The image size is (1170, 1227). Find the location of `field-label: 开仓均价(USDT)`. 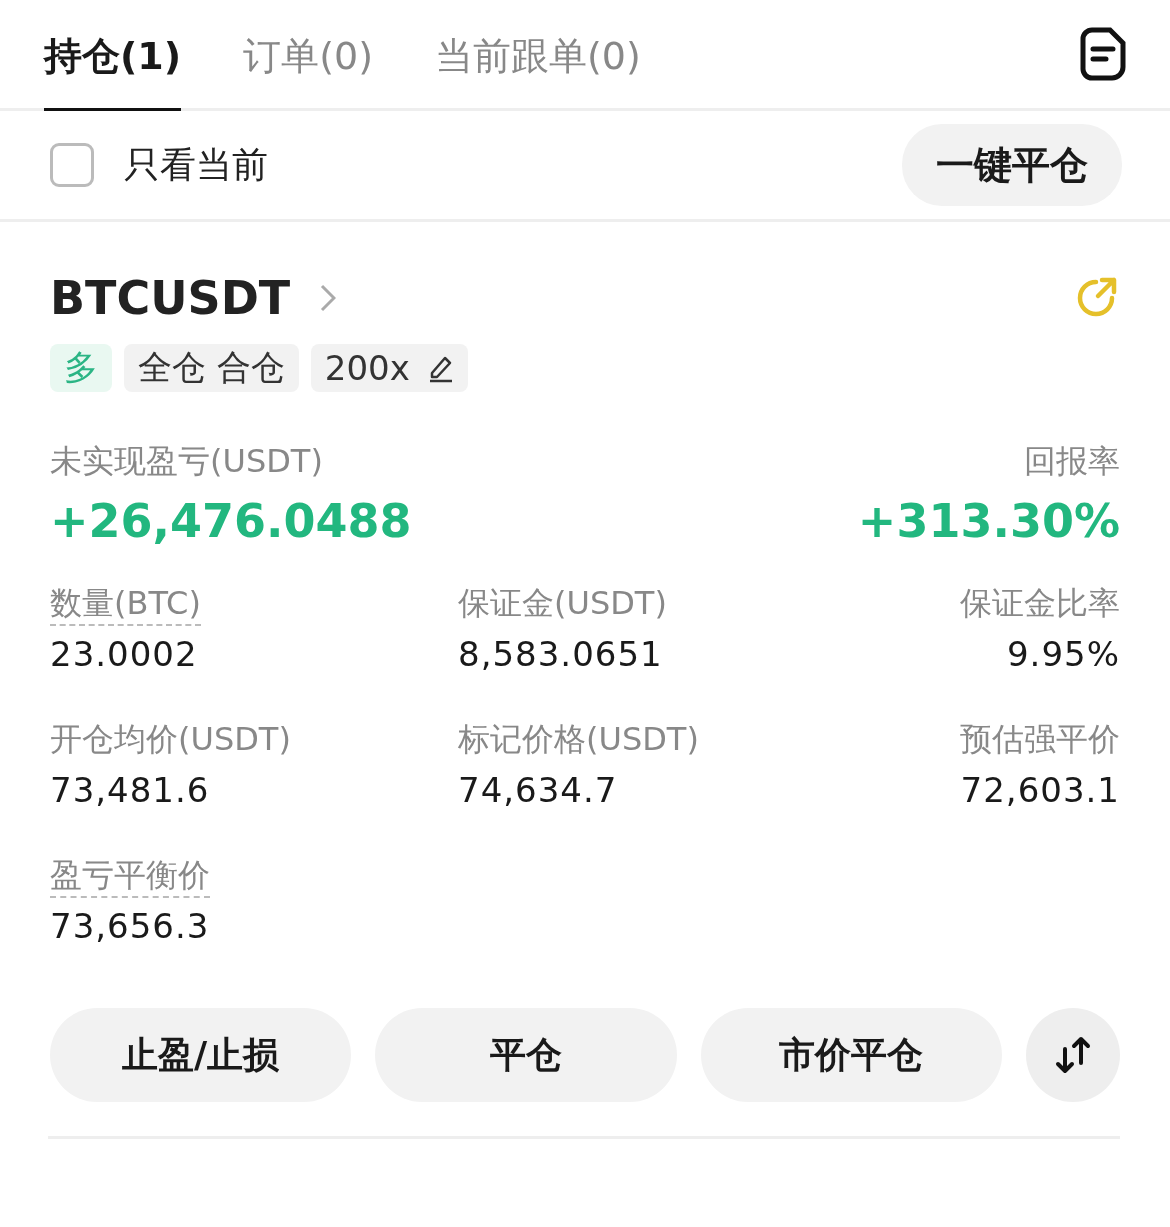

field-label: 开仓均价(USDT) is located at coordinates (170, 739).